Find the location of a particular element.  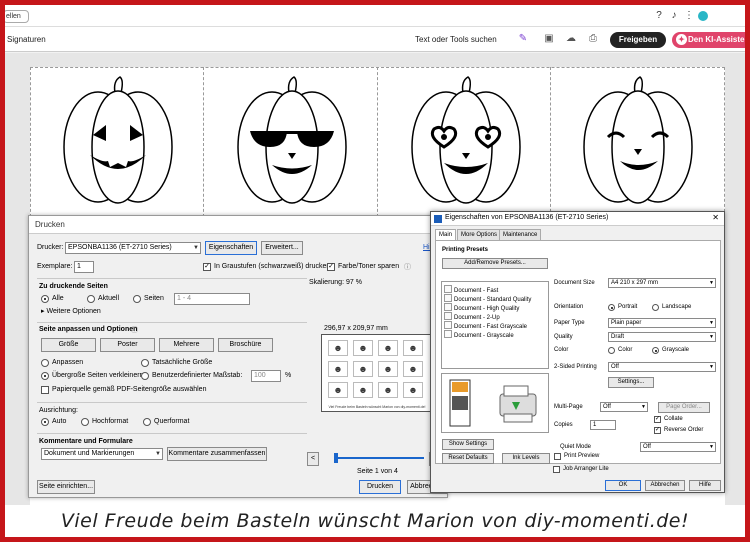

reverse-order-checkbox: ✓ is located at coordinates (657, 430).